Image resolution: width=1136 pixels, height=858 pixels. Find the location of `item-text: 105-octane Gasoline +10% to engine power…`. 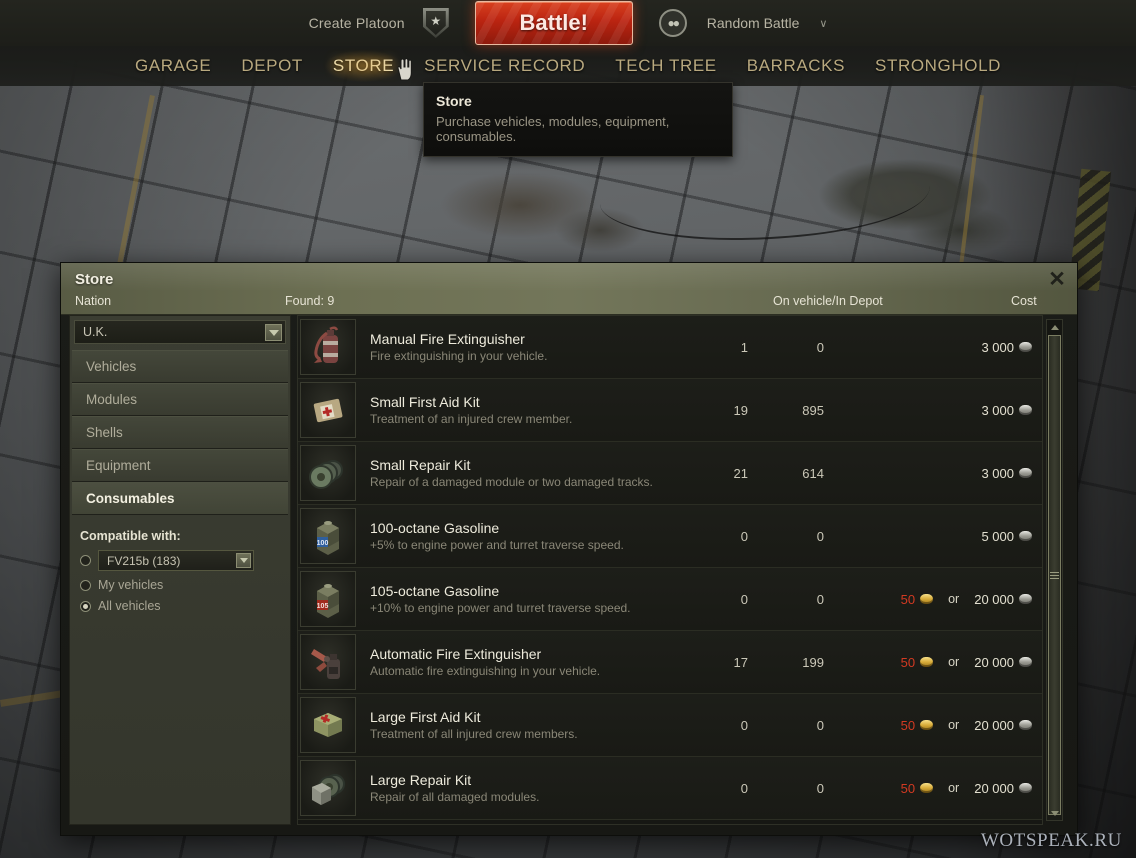

item-text: 105-octane Gasoline +10% to engine power… is located at coordinates (523, 599).